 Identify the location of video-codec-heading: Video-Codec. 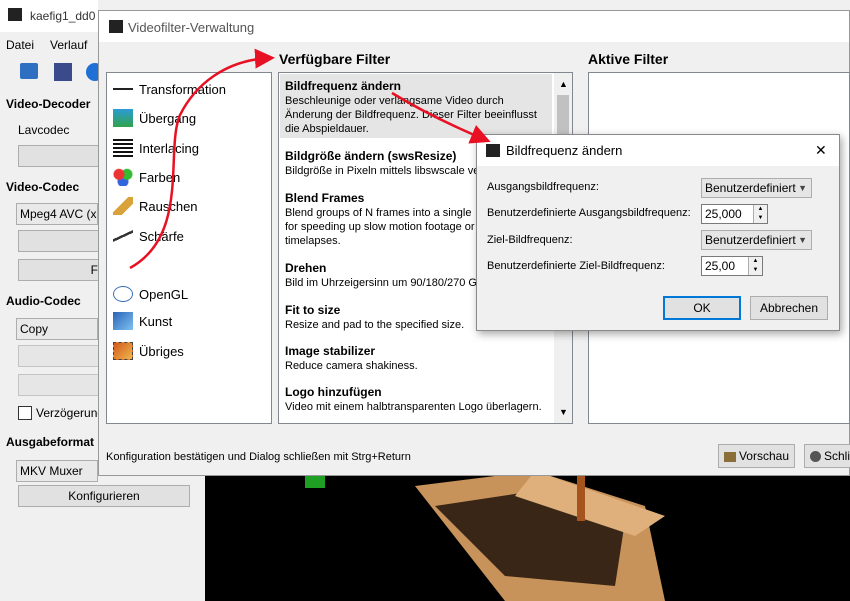
(43, 187).